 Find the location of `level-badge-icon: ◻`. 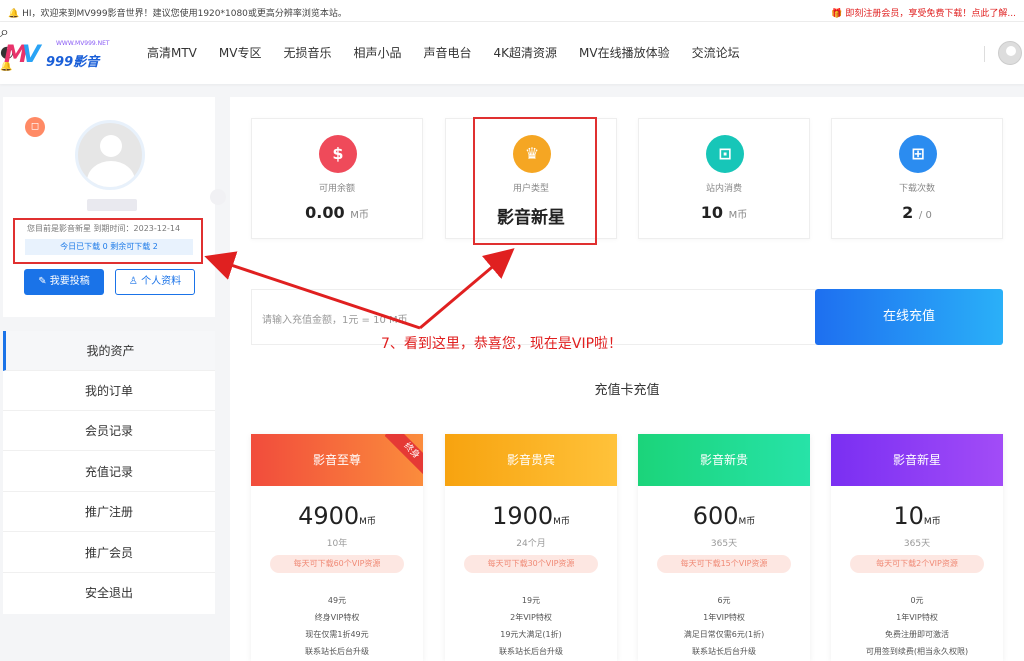

level-badge-icon: ◻ is located at coordinates (35, 127).